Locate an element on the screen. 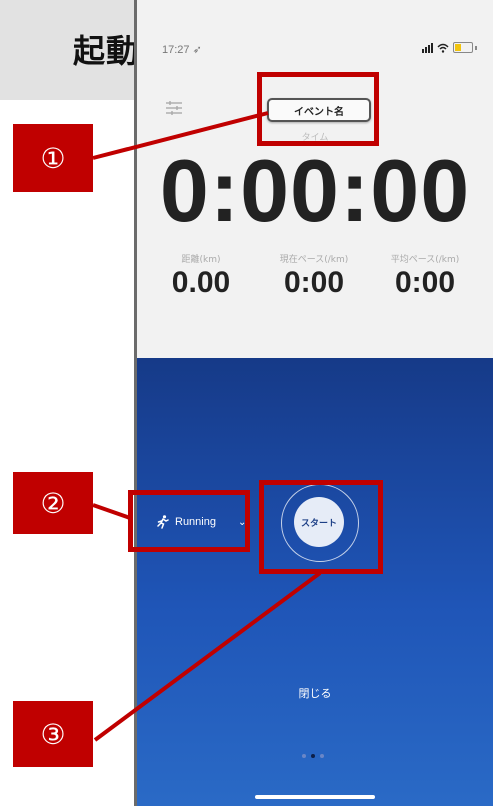 The width and height of the screenshot is (493, 806). highlight-start is located at coordinates (321, 527).